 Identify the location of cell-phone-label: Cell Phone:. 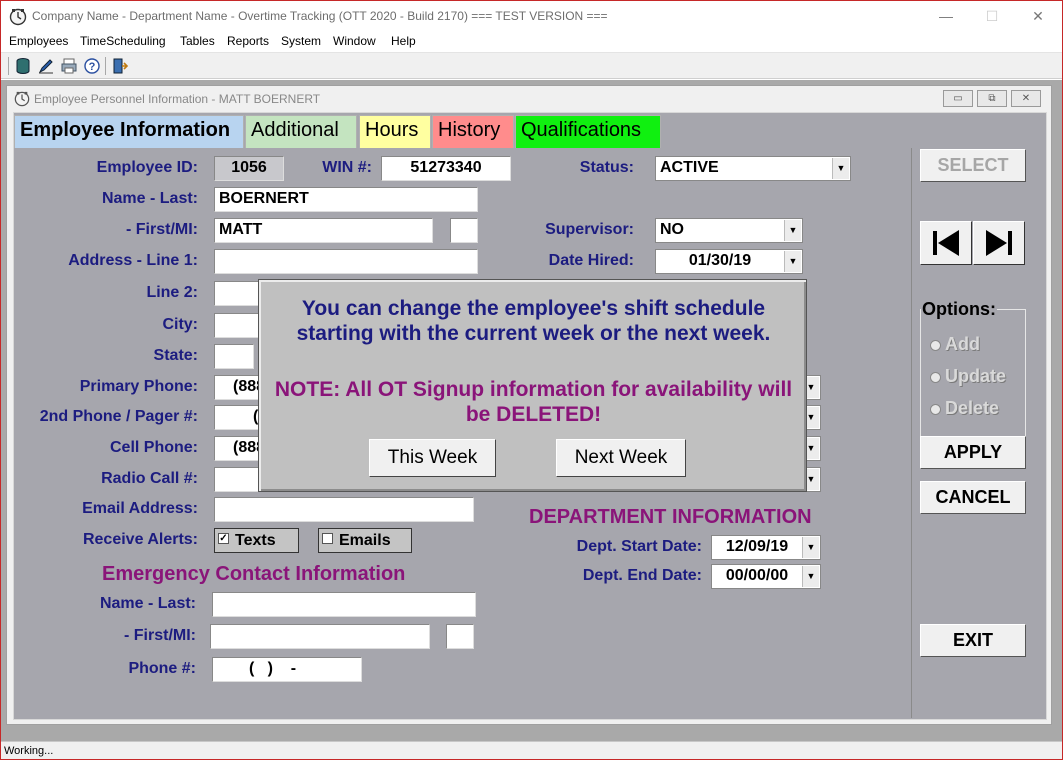
(153, 447).